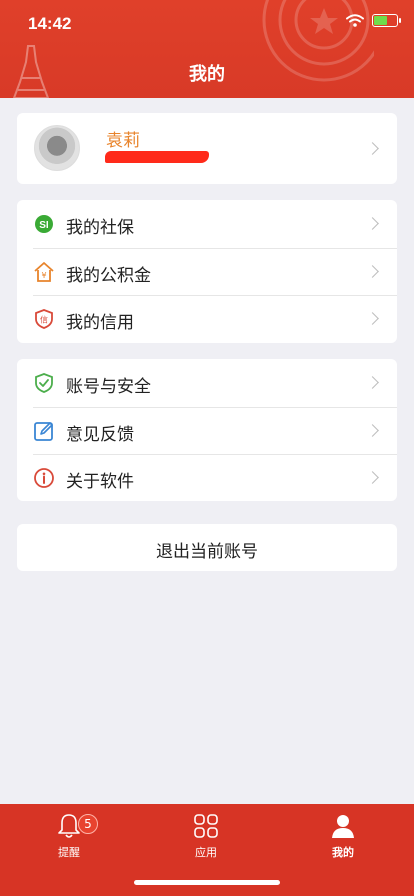 This screenshot has height=896, width=414. Describe the element at coordinates (355, 20) in the screenshot. I see `wifi-icon` at that location.